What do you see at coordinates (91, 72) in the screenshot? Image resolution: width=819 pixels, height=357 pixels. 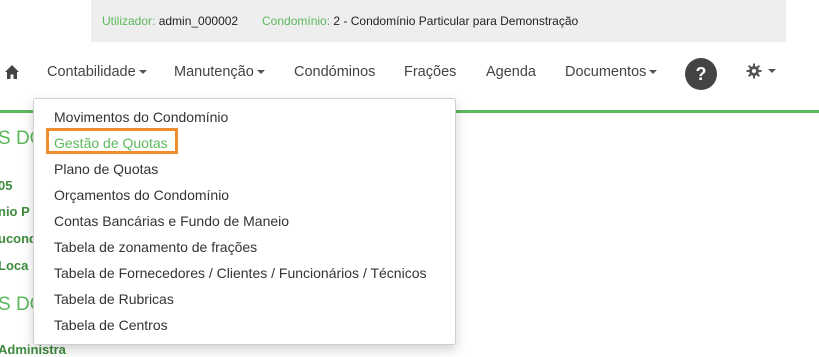 I see `nav-contabilidade-label: Contabilidade` at bounding box center [91, 72].